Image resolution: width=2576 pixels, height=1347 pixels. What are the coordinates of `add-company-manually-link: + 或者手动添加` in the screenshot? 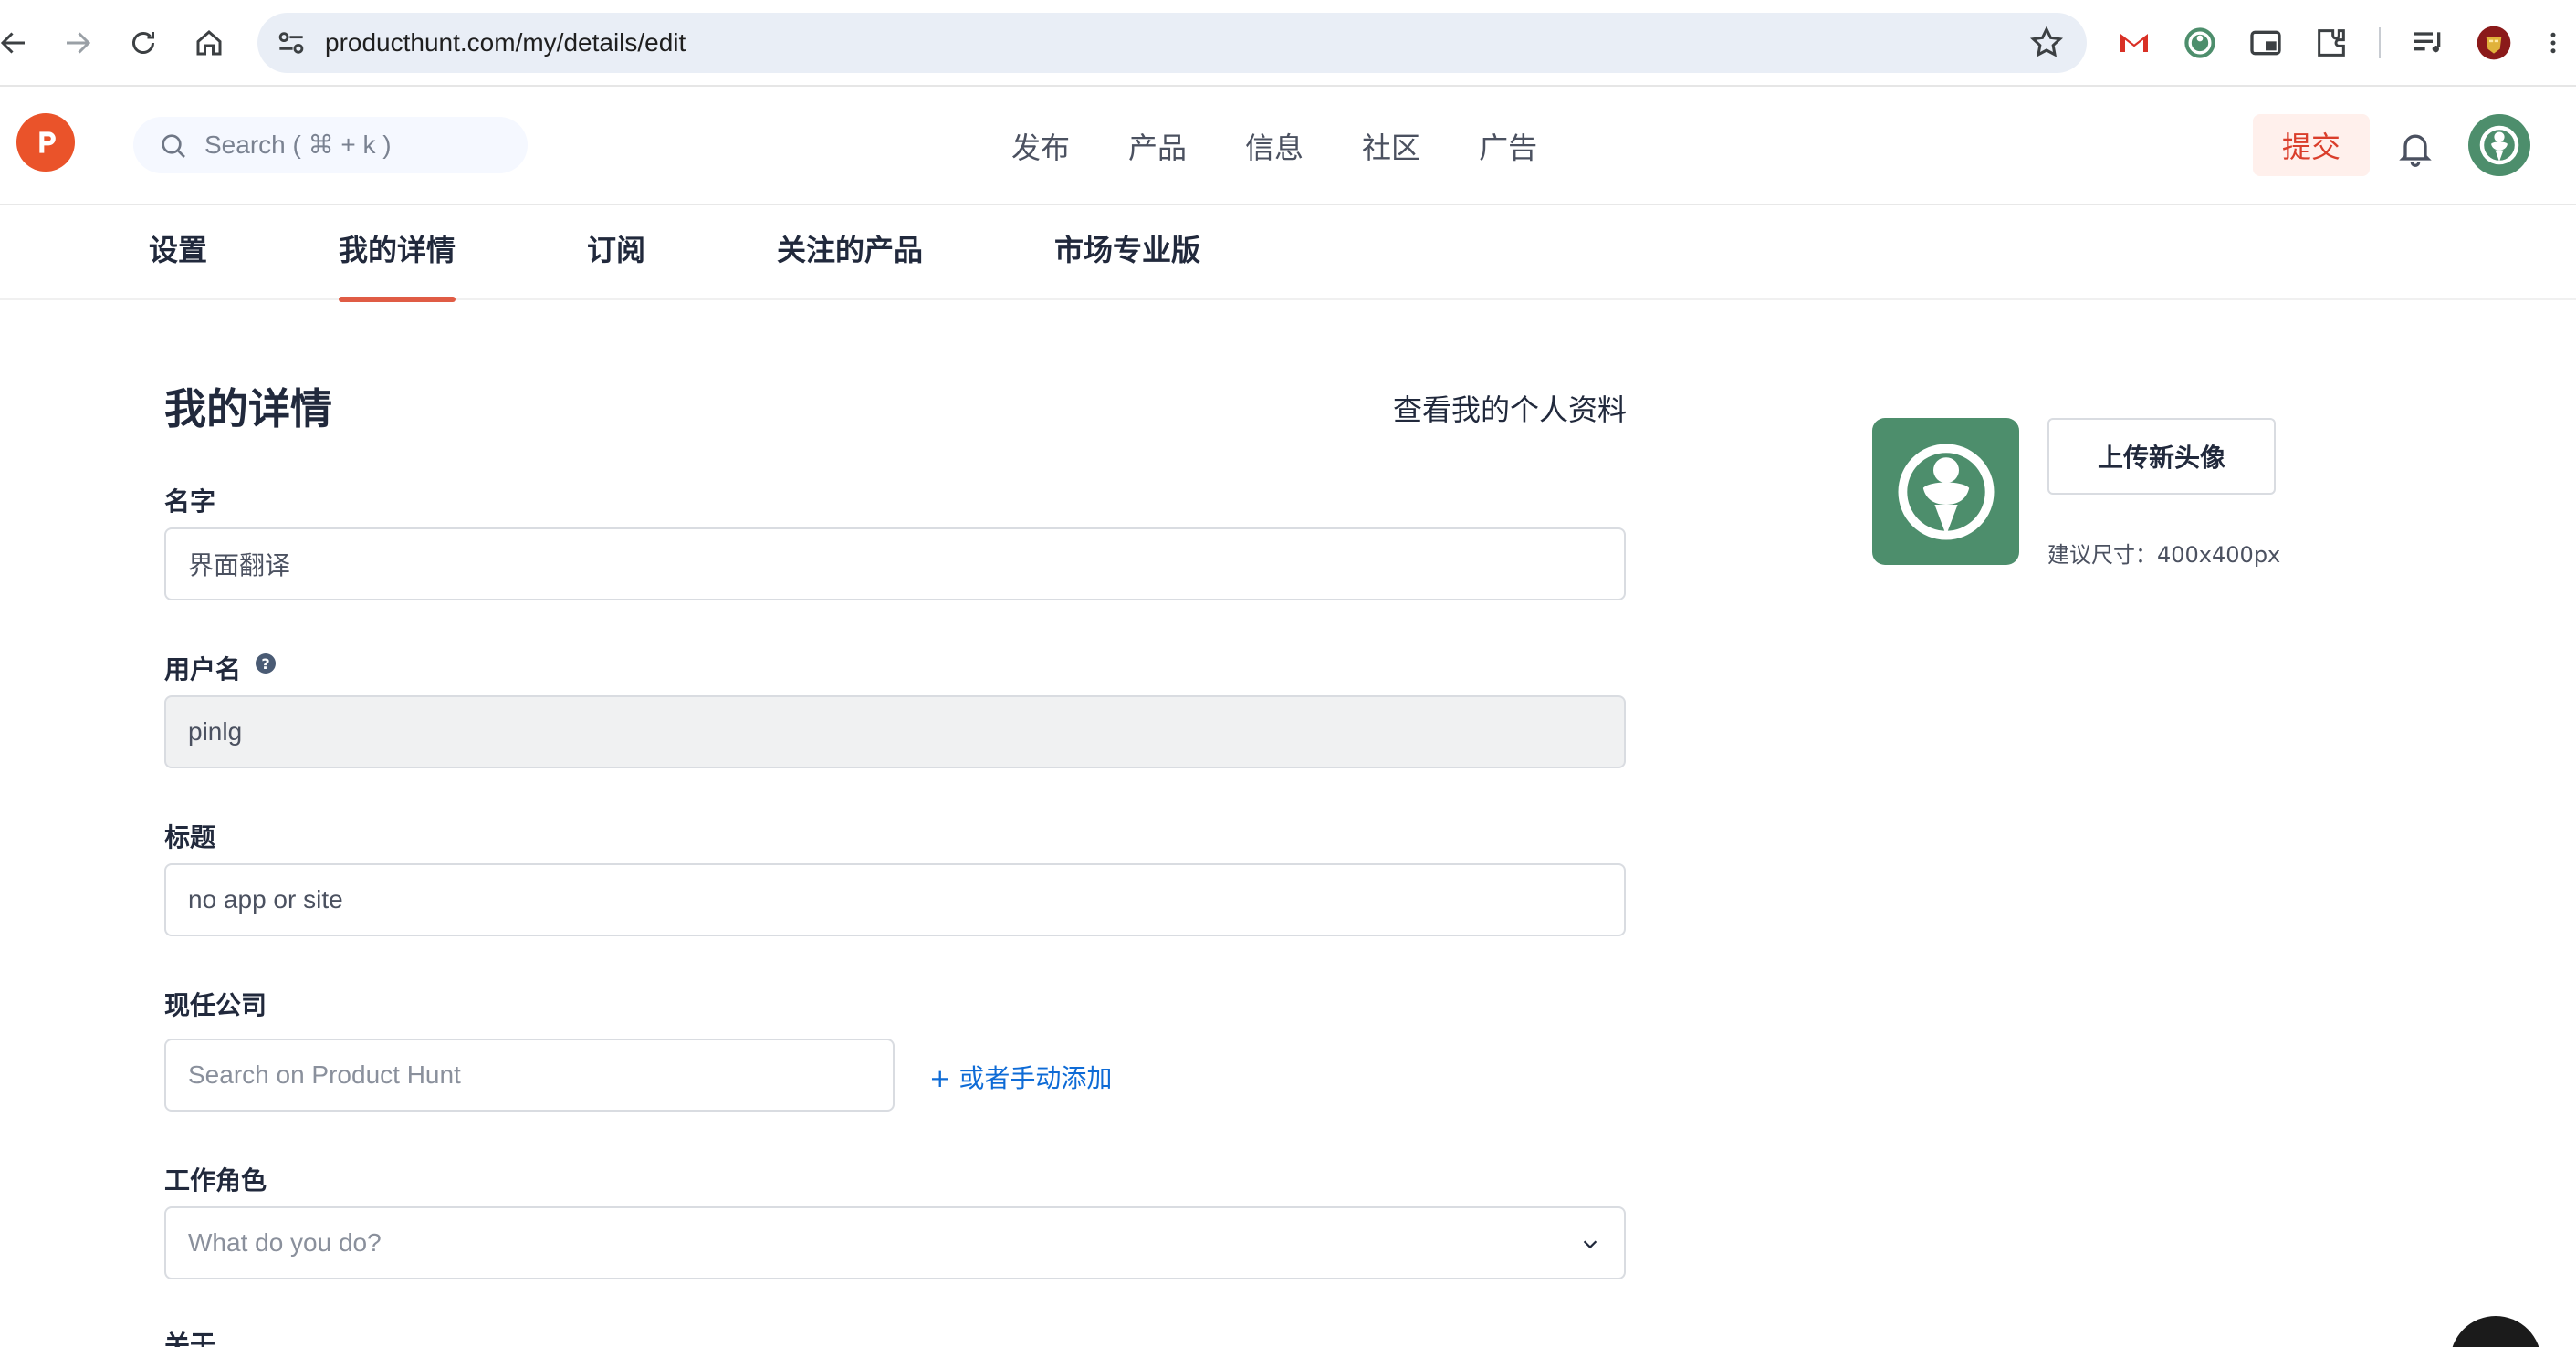 It's located at (1021, 1077).